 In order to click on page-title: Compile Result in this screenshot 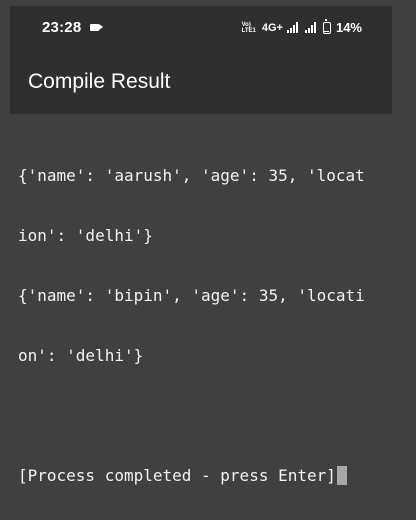, I will do `click(99, 81)`.